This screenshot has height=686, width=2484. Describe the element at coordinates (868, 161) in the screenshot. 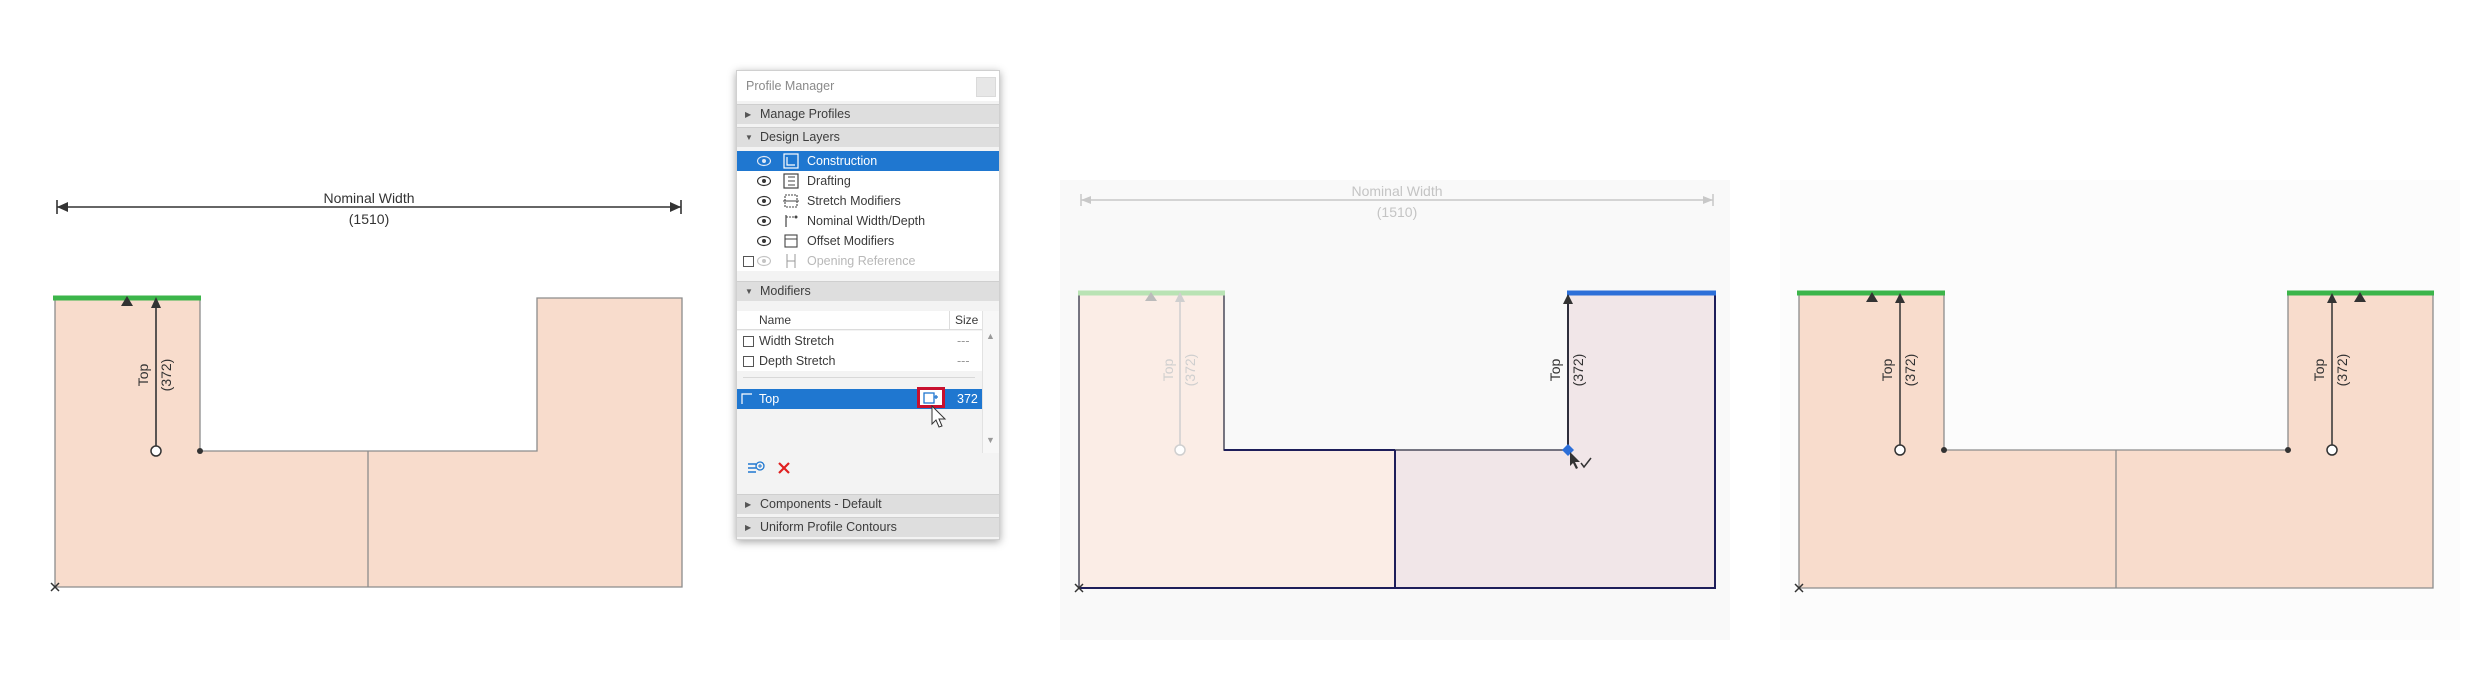

I see `layer-row-construction: Construction` at that location.